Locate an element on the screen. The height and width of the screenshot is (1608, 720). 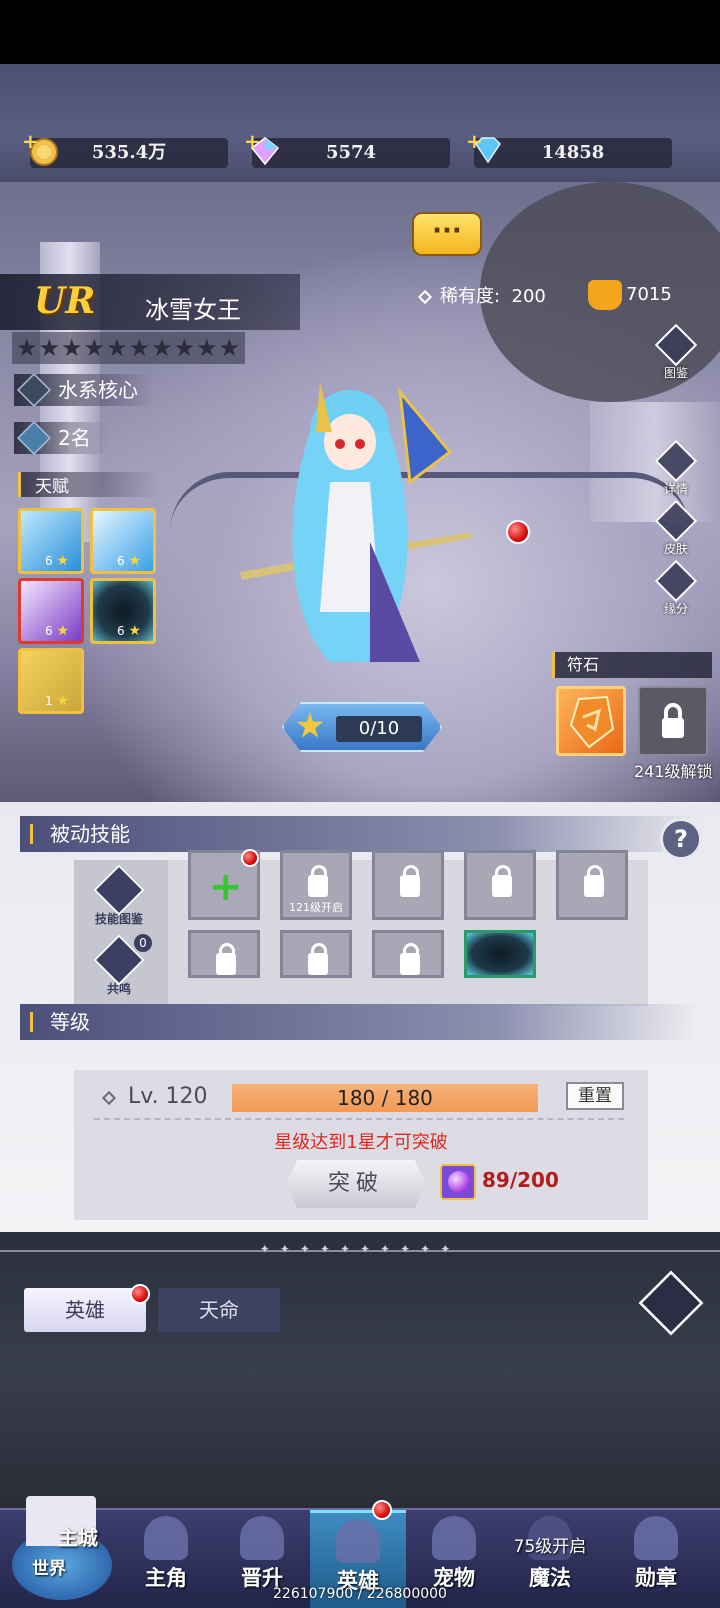
rune-crystal-icon is located at coordinates (592, 722).